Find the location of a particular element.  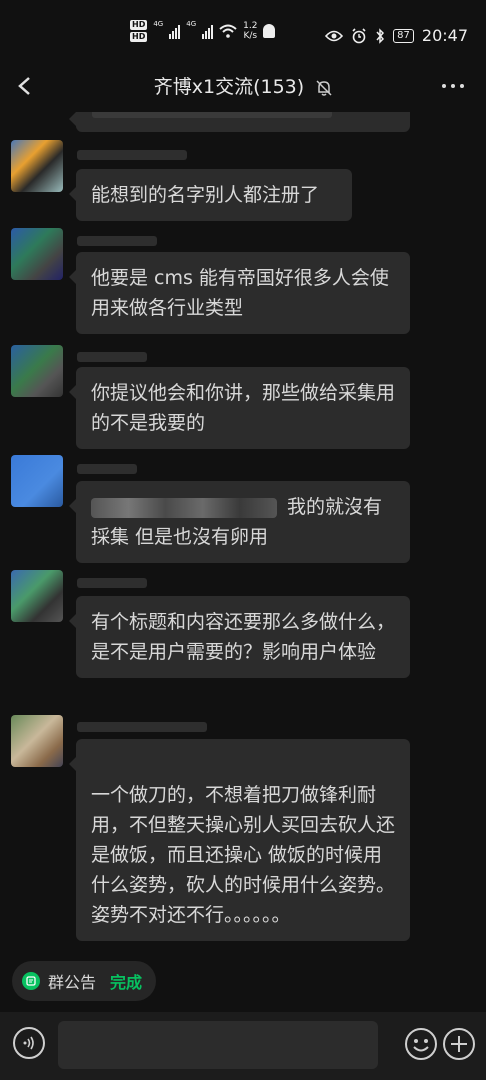

emoji-icon is located at coordinates (421, 1044).